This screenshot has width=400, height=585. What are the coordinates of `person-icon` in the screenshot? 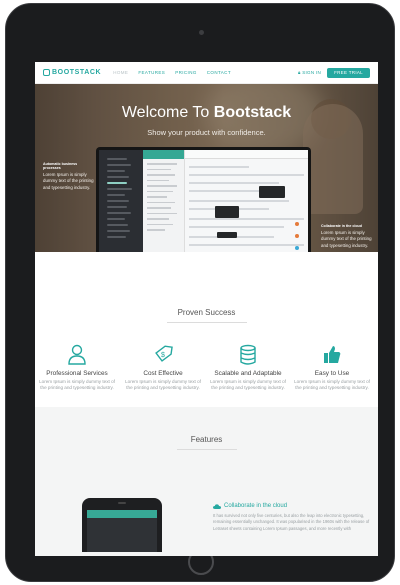 It's located at (77, 355).